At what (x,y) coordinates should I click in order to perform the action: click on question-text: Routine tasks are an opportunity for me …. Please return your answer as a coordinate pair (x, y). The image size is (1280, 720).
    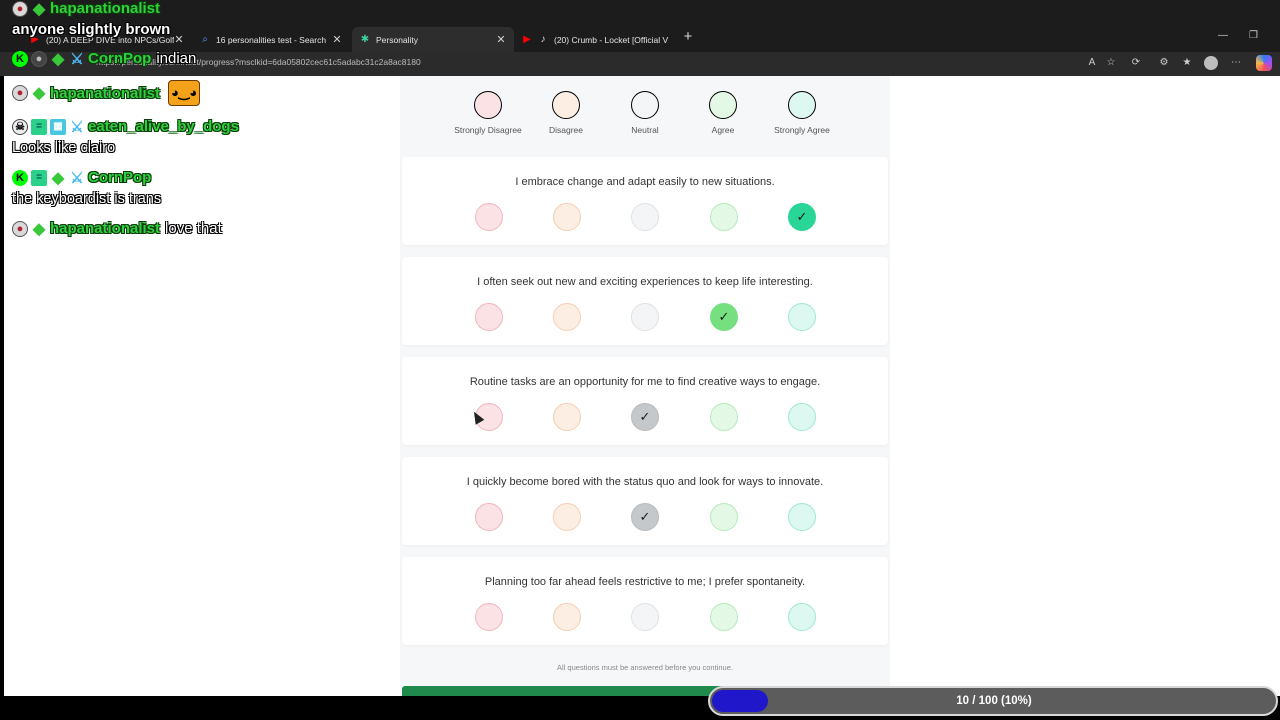
    Looking at the image, I should click on (645, 382).